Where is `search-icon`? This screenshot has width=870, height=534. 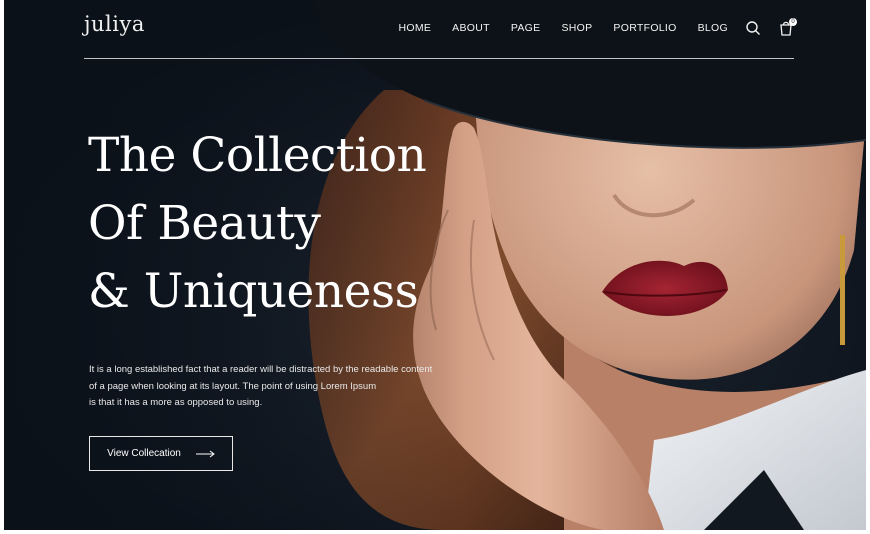 search-icon is located at coordinates (753, 28).